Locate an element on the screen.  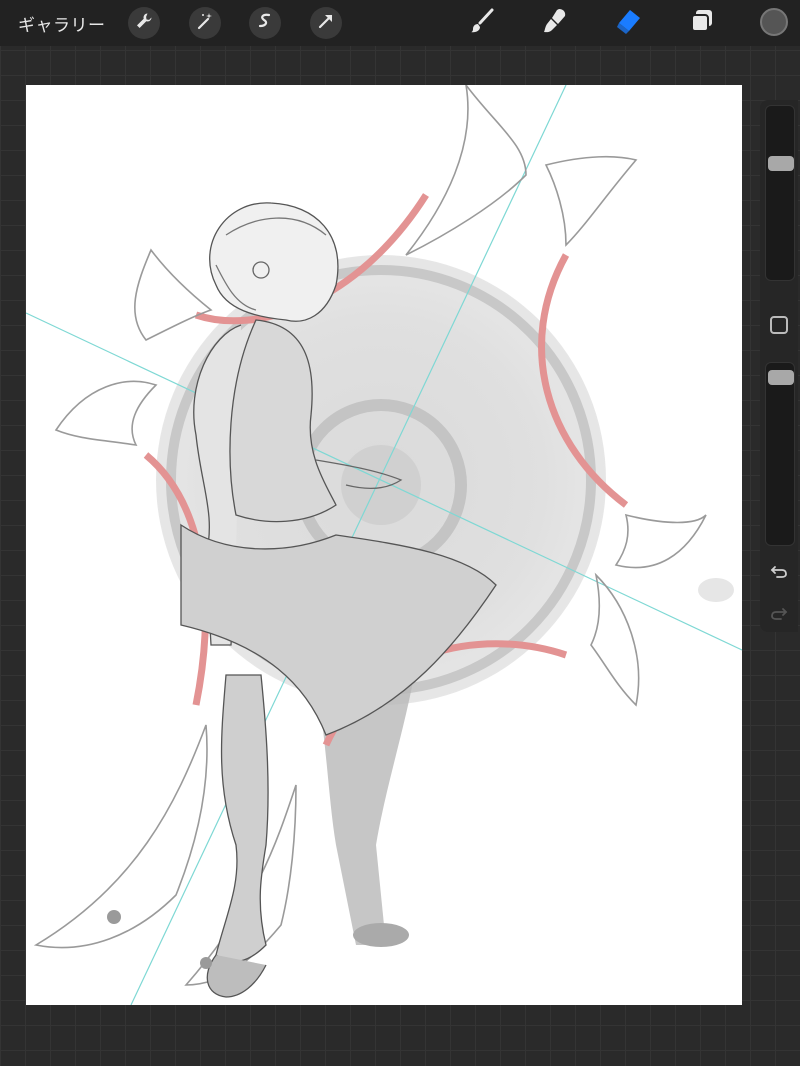
selection-button is located at coordinates (265, 23).